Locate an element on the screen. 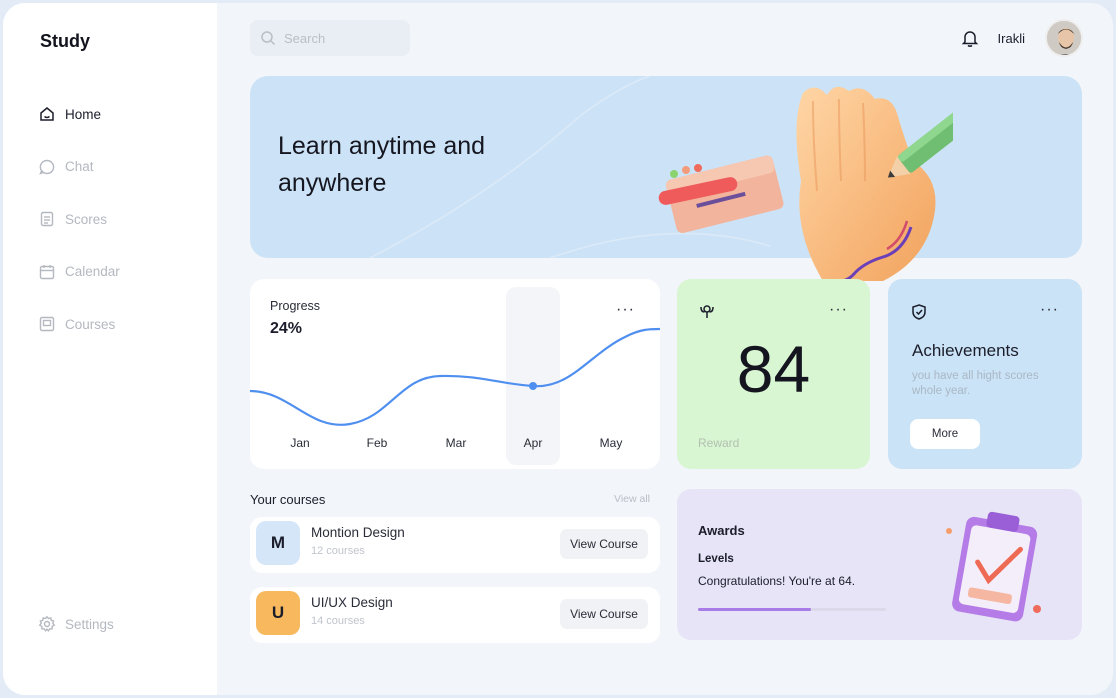 The width and height of the screenshot is (1116, 698). month-label-may: May is located at coordinates (611, 443).